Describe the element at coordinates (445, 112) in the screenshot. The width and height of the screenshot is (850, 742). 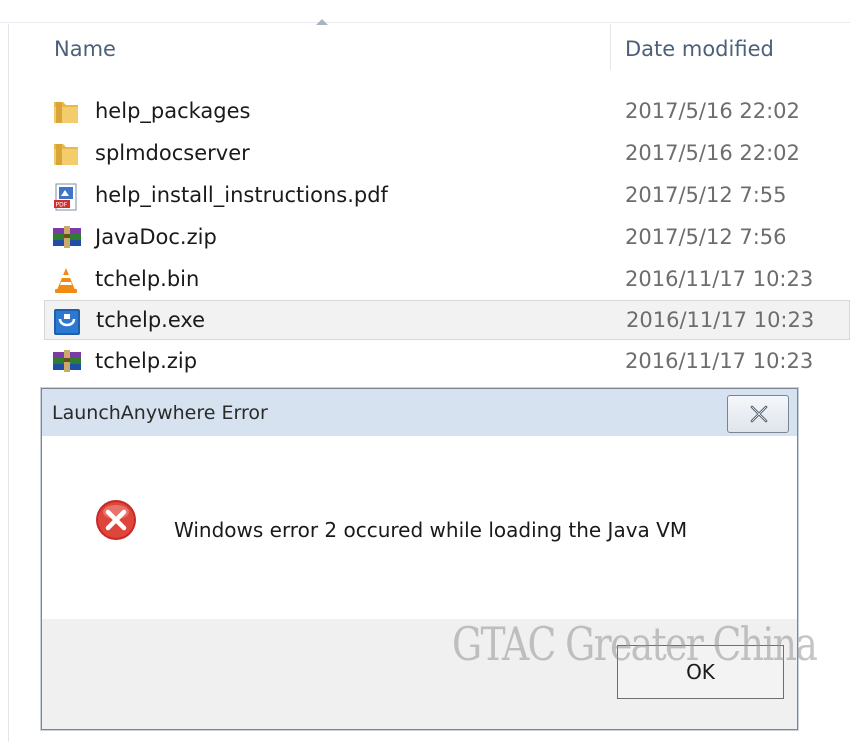
I see `file-row: help_packages 2017/5/16 22:02` at that location.